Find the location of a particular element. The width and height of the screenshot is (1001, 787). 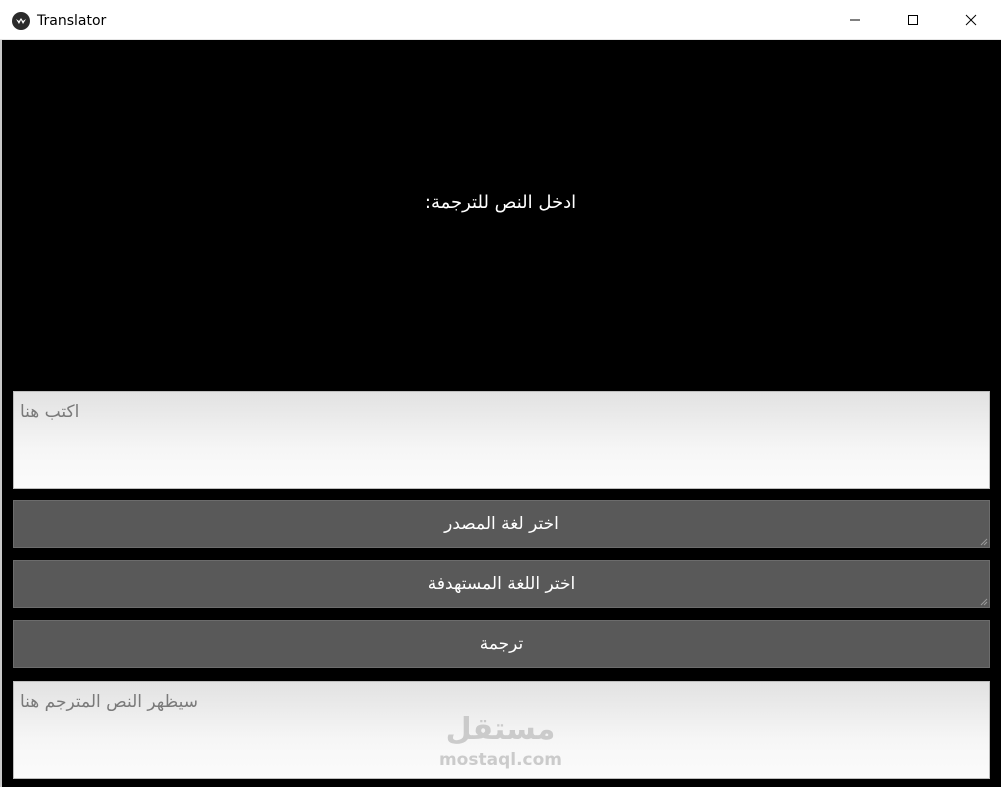

close-button is located at coordinates (971, 20).